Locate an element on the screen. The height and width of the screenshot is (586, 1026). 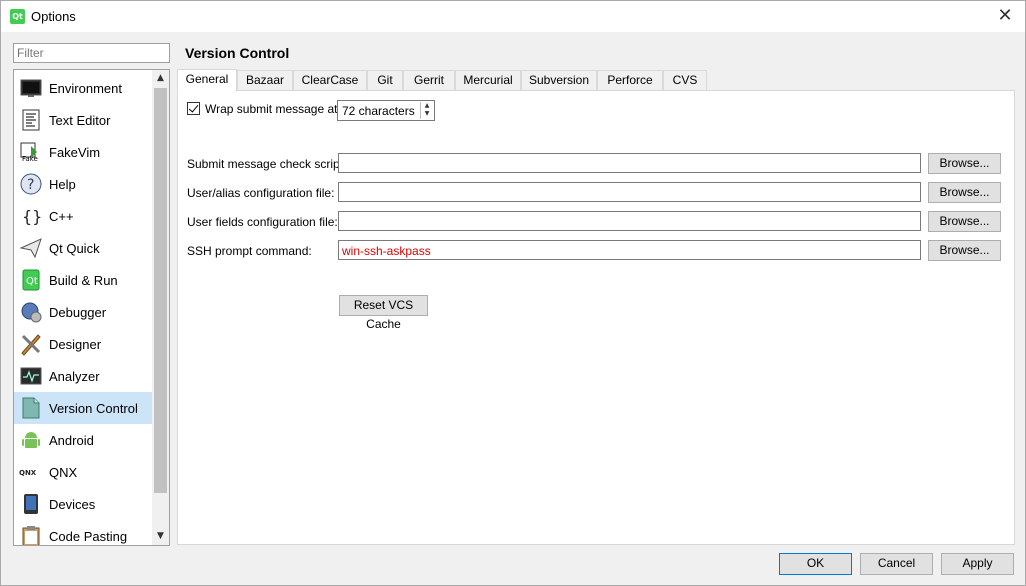
sidebar-item-analyzer: Analyzer is located at coordinates (83, 376).